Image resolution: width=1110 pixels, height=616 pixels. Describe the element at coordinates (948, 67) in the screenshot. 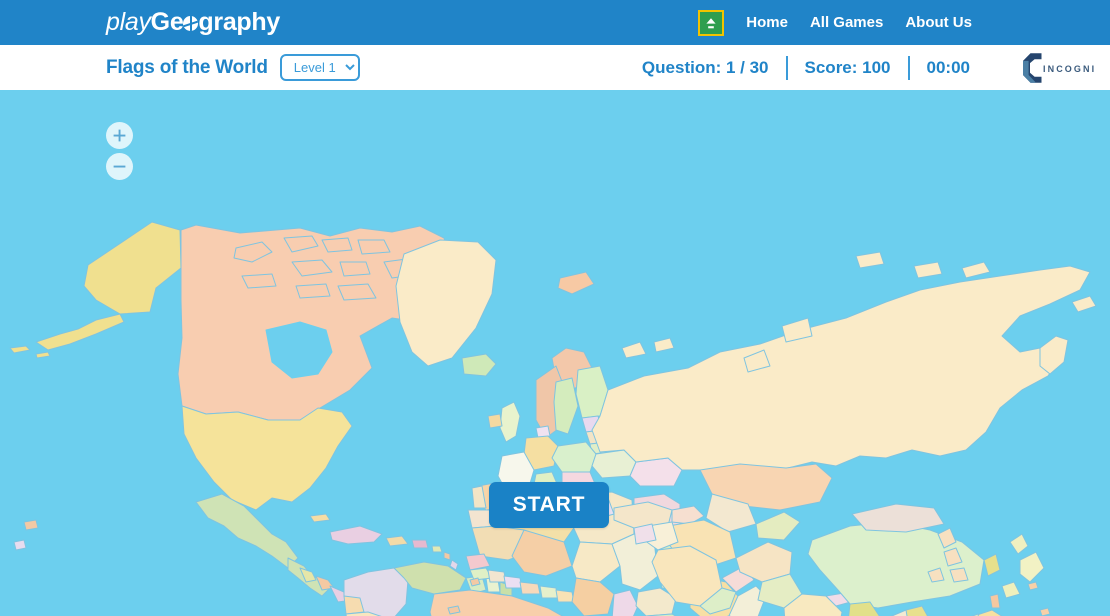

I see `timer-display: 00:00` at that location.